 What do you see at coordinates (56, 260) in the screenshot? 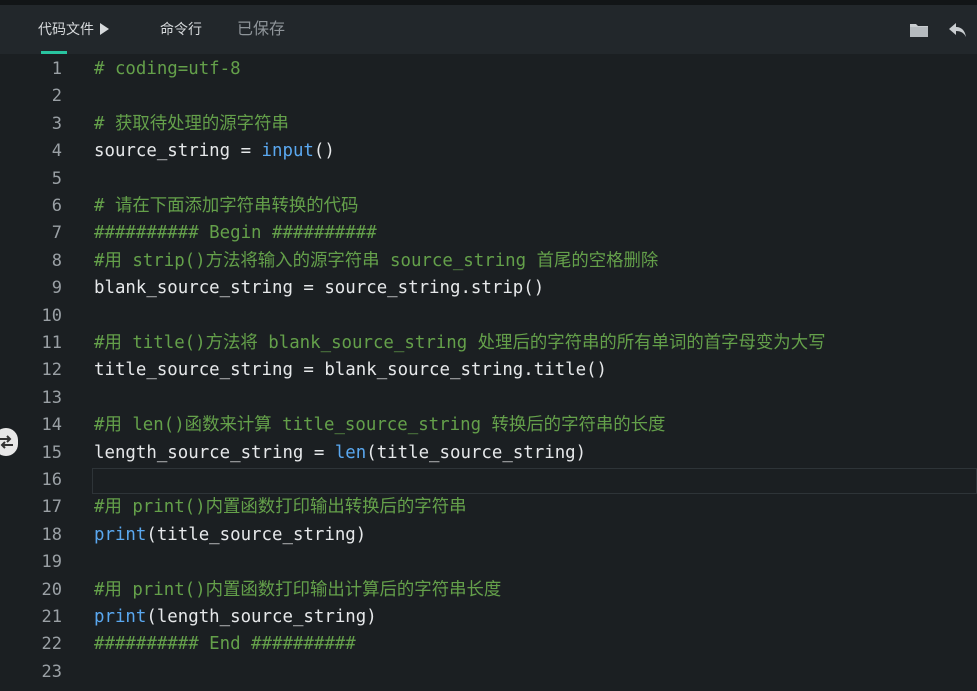
I see `line-number: 8` at bounding box center [56, 260].